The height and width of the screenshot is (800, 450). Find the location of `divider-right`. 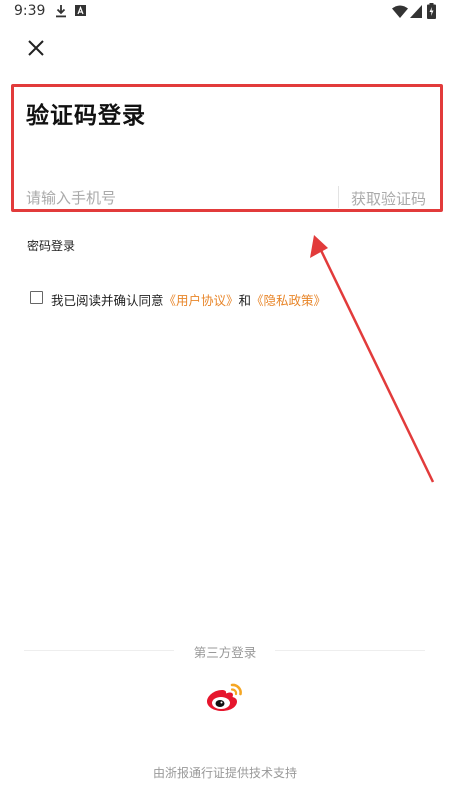

divider-right is located at coordinates (350, 650).